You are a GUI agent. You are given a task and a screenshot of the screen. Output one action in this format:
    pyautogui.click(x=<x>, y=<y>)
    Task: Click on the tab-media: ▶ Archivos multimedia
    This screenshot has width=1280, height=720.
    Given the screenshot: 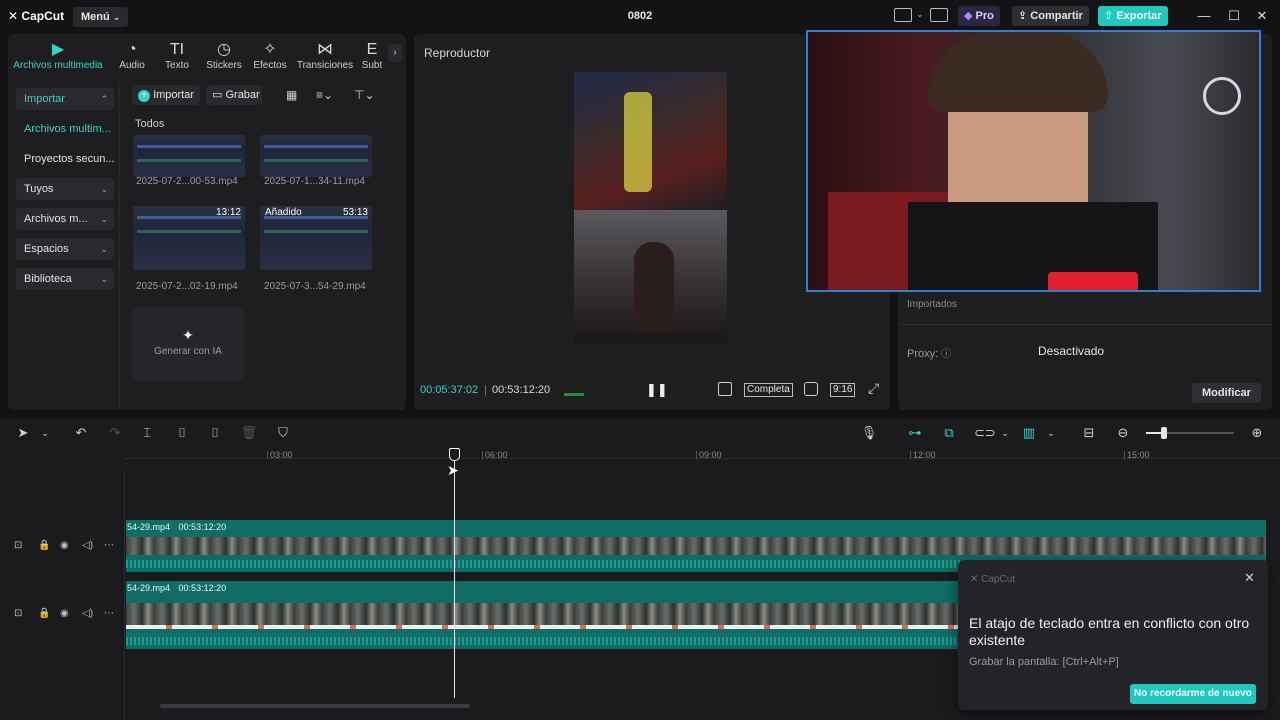 What is the action you would take?
    pyautogui.click(x=58, y=55)
    